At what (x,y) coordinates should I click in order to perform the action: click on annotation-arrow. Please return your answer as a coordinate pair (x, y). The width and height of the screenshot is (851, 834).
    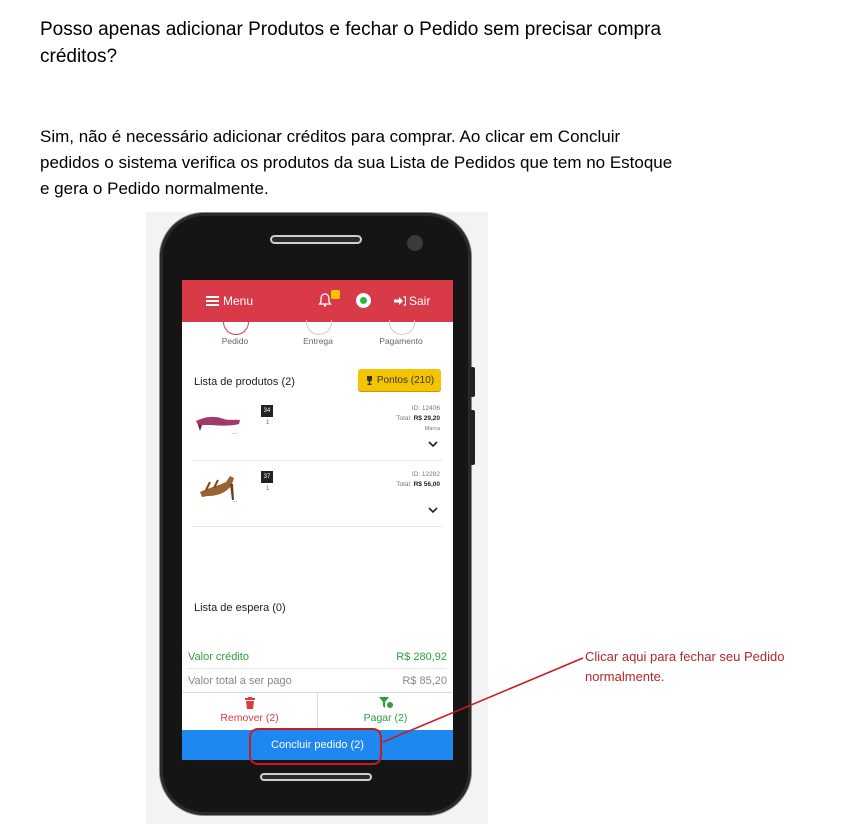
    Looking at the image, I should click on (483, 700).